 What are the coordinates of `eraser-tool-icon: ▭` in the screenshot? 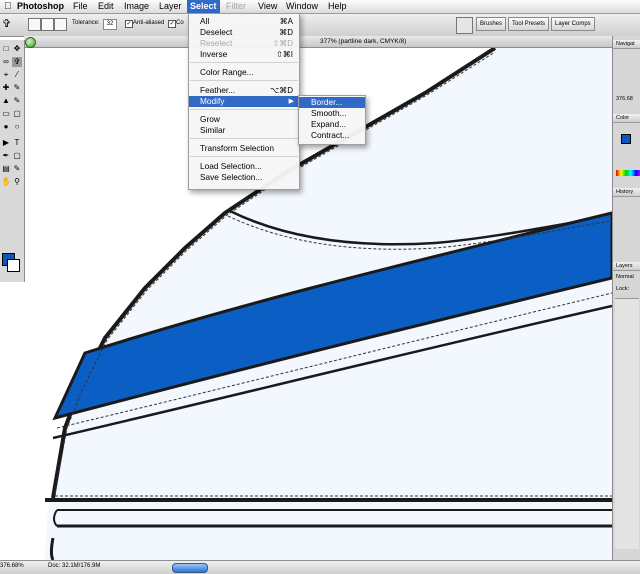 It's located at (6, 114).